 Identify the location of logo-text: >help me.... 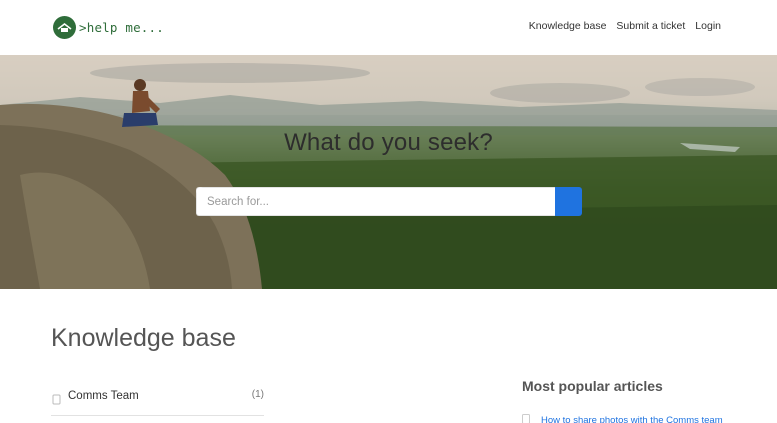
(121, 27).